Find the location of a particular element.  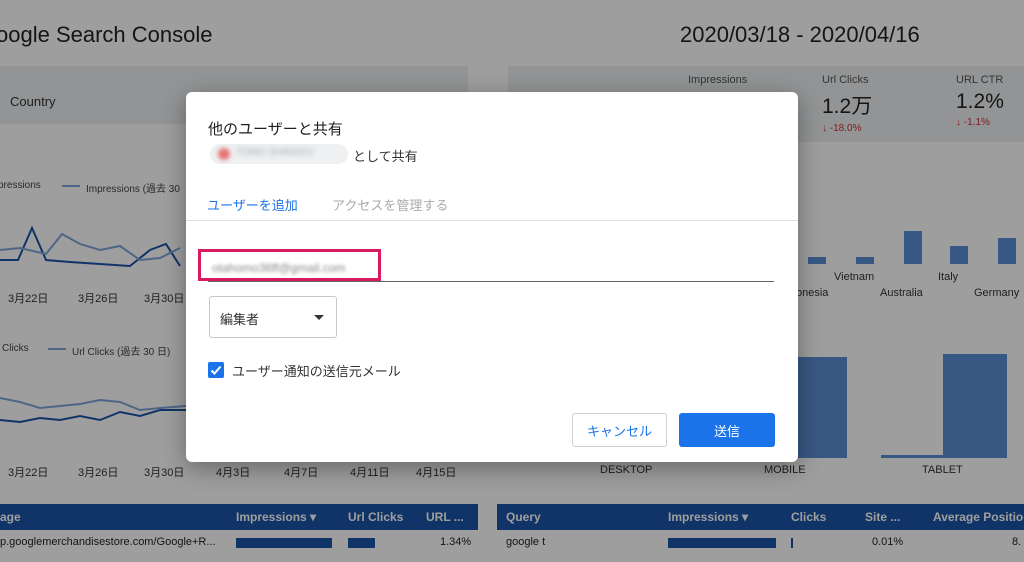

notify-checkbox is located at coordinates (216, 370).